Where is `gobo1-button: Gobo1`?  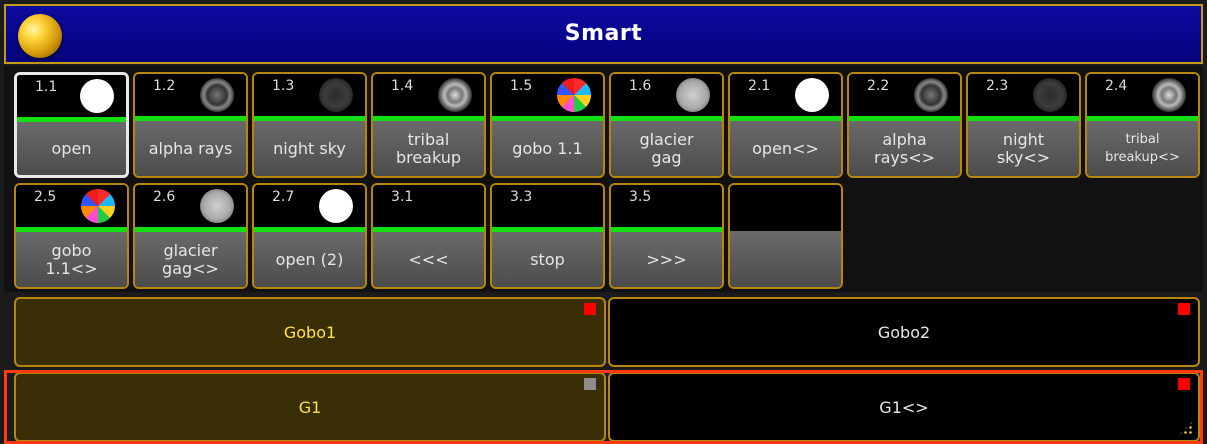 gobo1-button: Gobo1 is located at coordinates (310, 332).